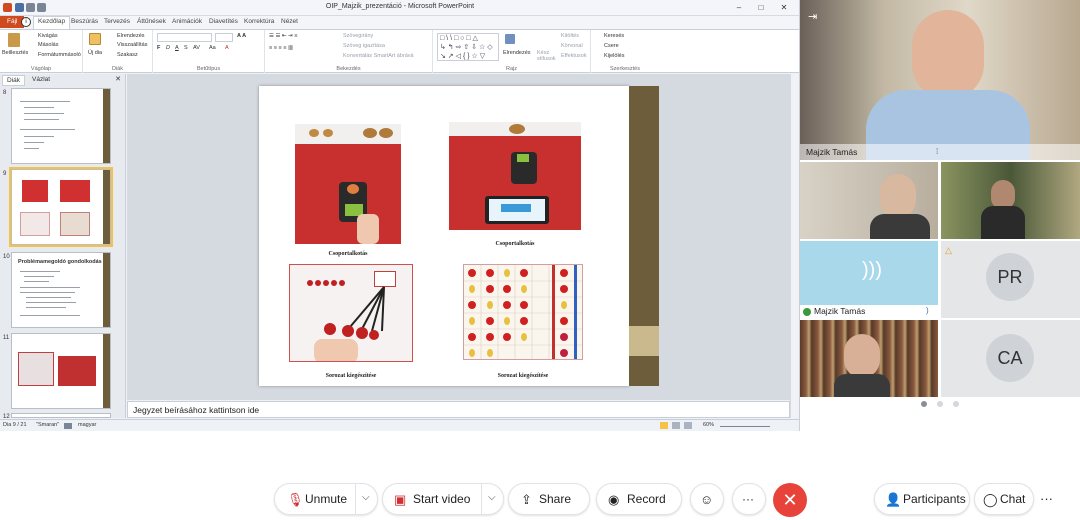  What do you see at coordinates (358, 36) in the screenshot?
I see `text-direction-button: Szövegirány` at bounding box center [358, 36].